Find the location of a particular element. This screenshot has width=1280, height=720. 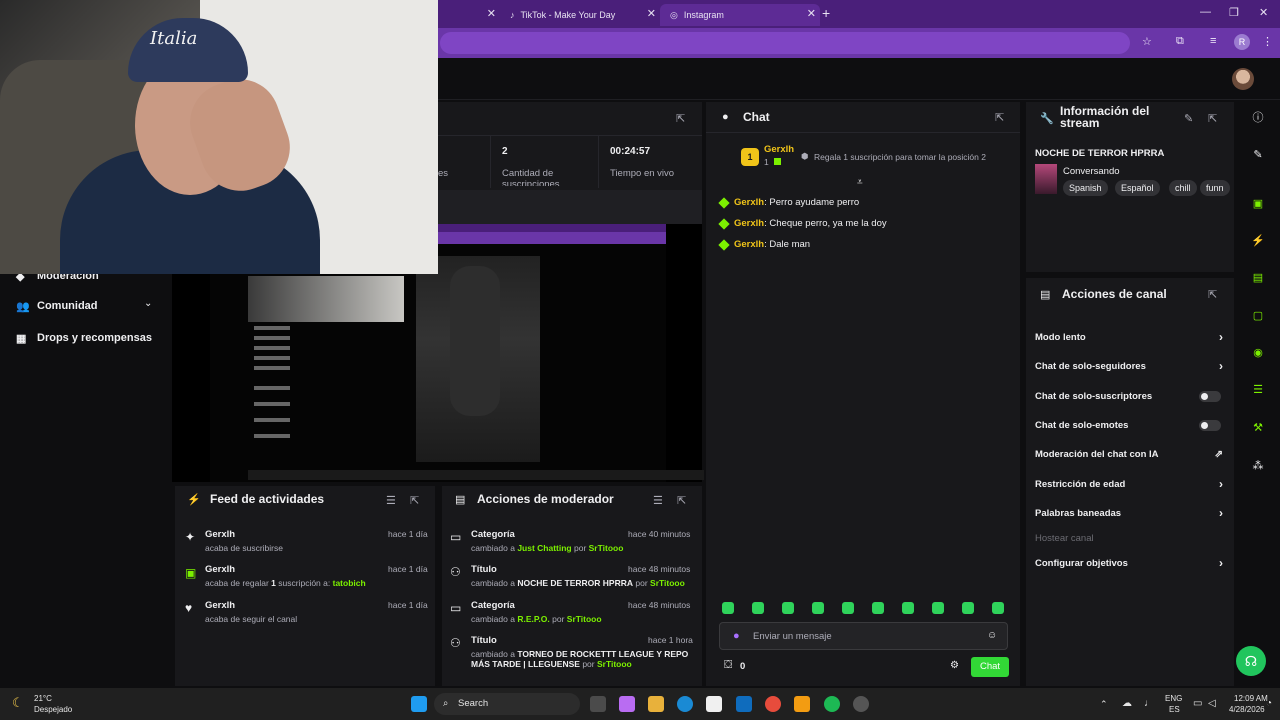

moon-weather-icon: ☾ is located at coordinates (18, 703).